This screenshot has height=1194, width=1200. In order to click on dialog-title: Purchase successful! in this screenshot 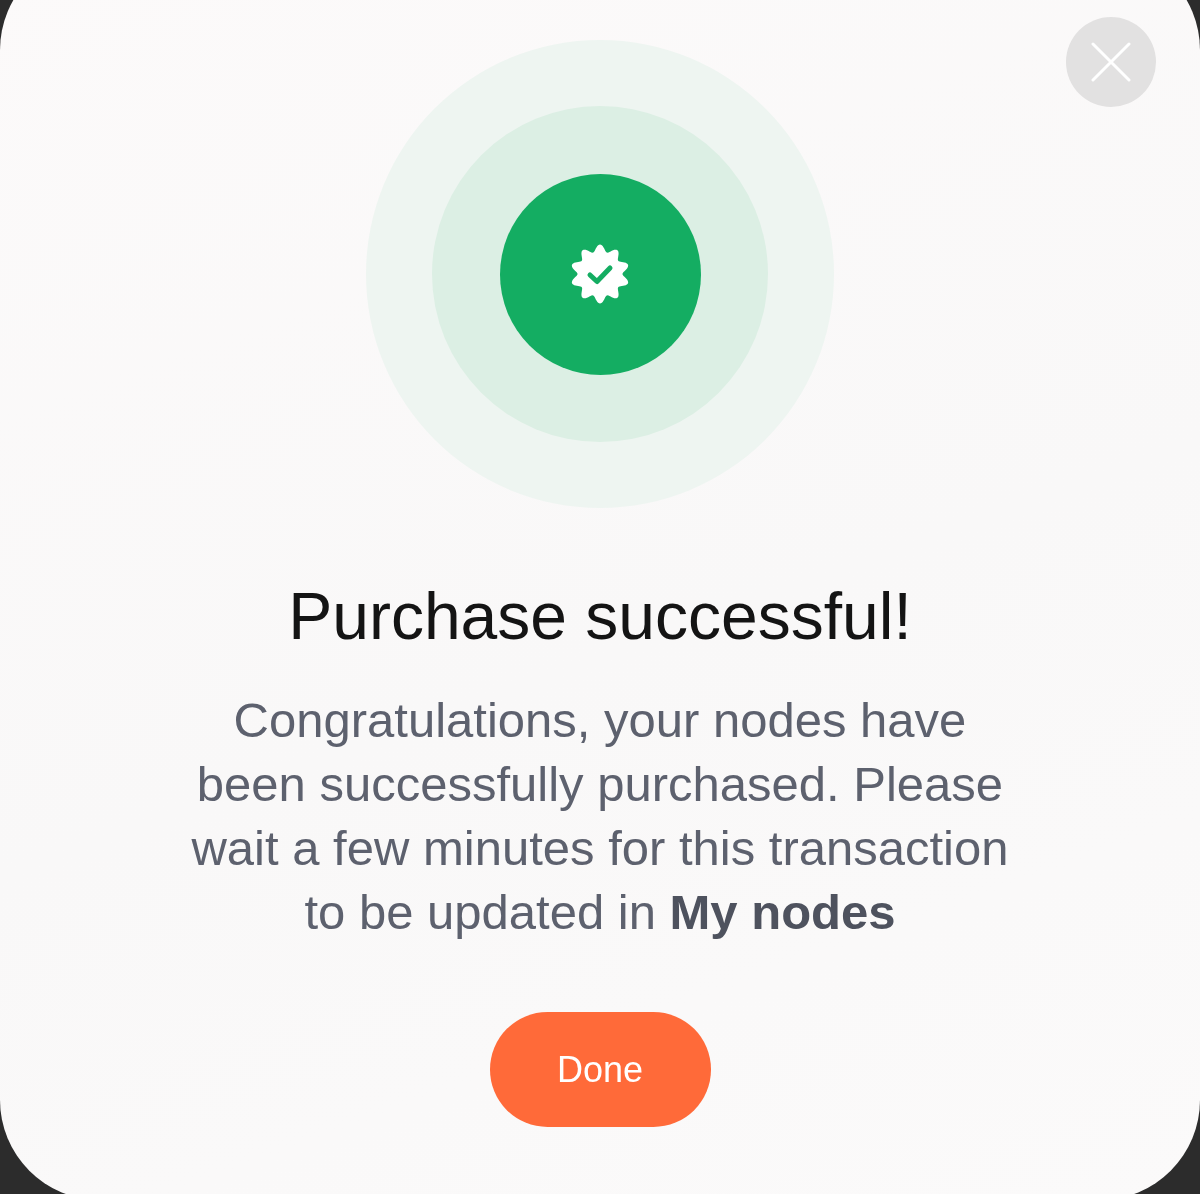, I will do `click(600, 616)`.